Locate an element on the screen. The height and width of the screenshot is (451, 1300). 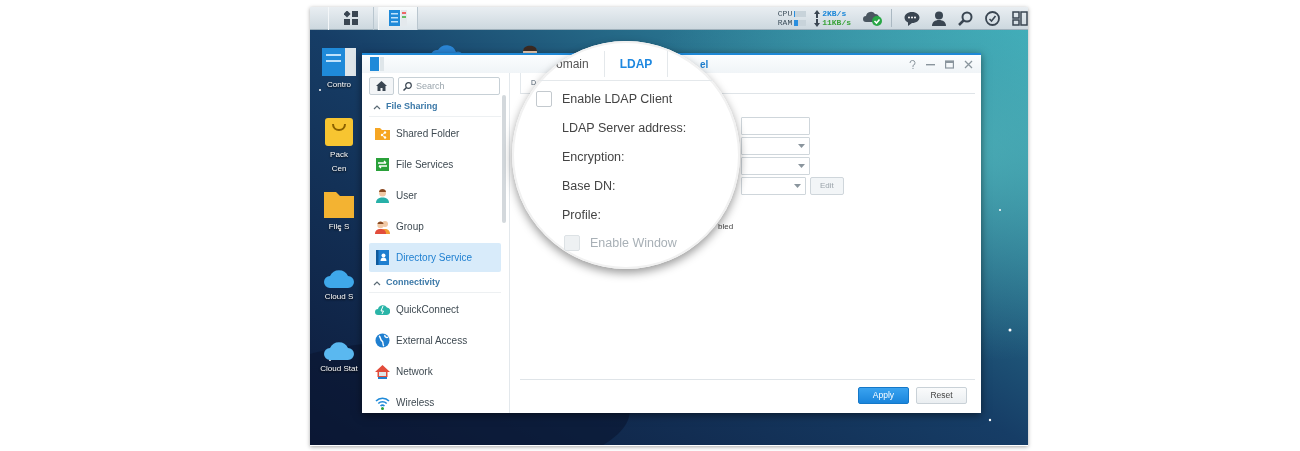
house-icon is located at coordinates (382, 371).